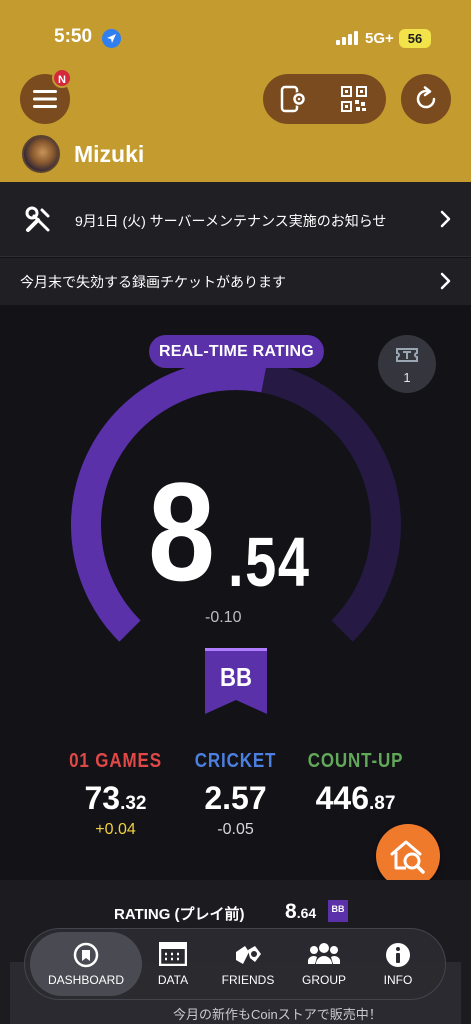 This screenshot has height=1024, width=471. Describe the element at coordinates (173, 980) in the screenshot. I see `nav-data-label: DATA` at that location.